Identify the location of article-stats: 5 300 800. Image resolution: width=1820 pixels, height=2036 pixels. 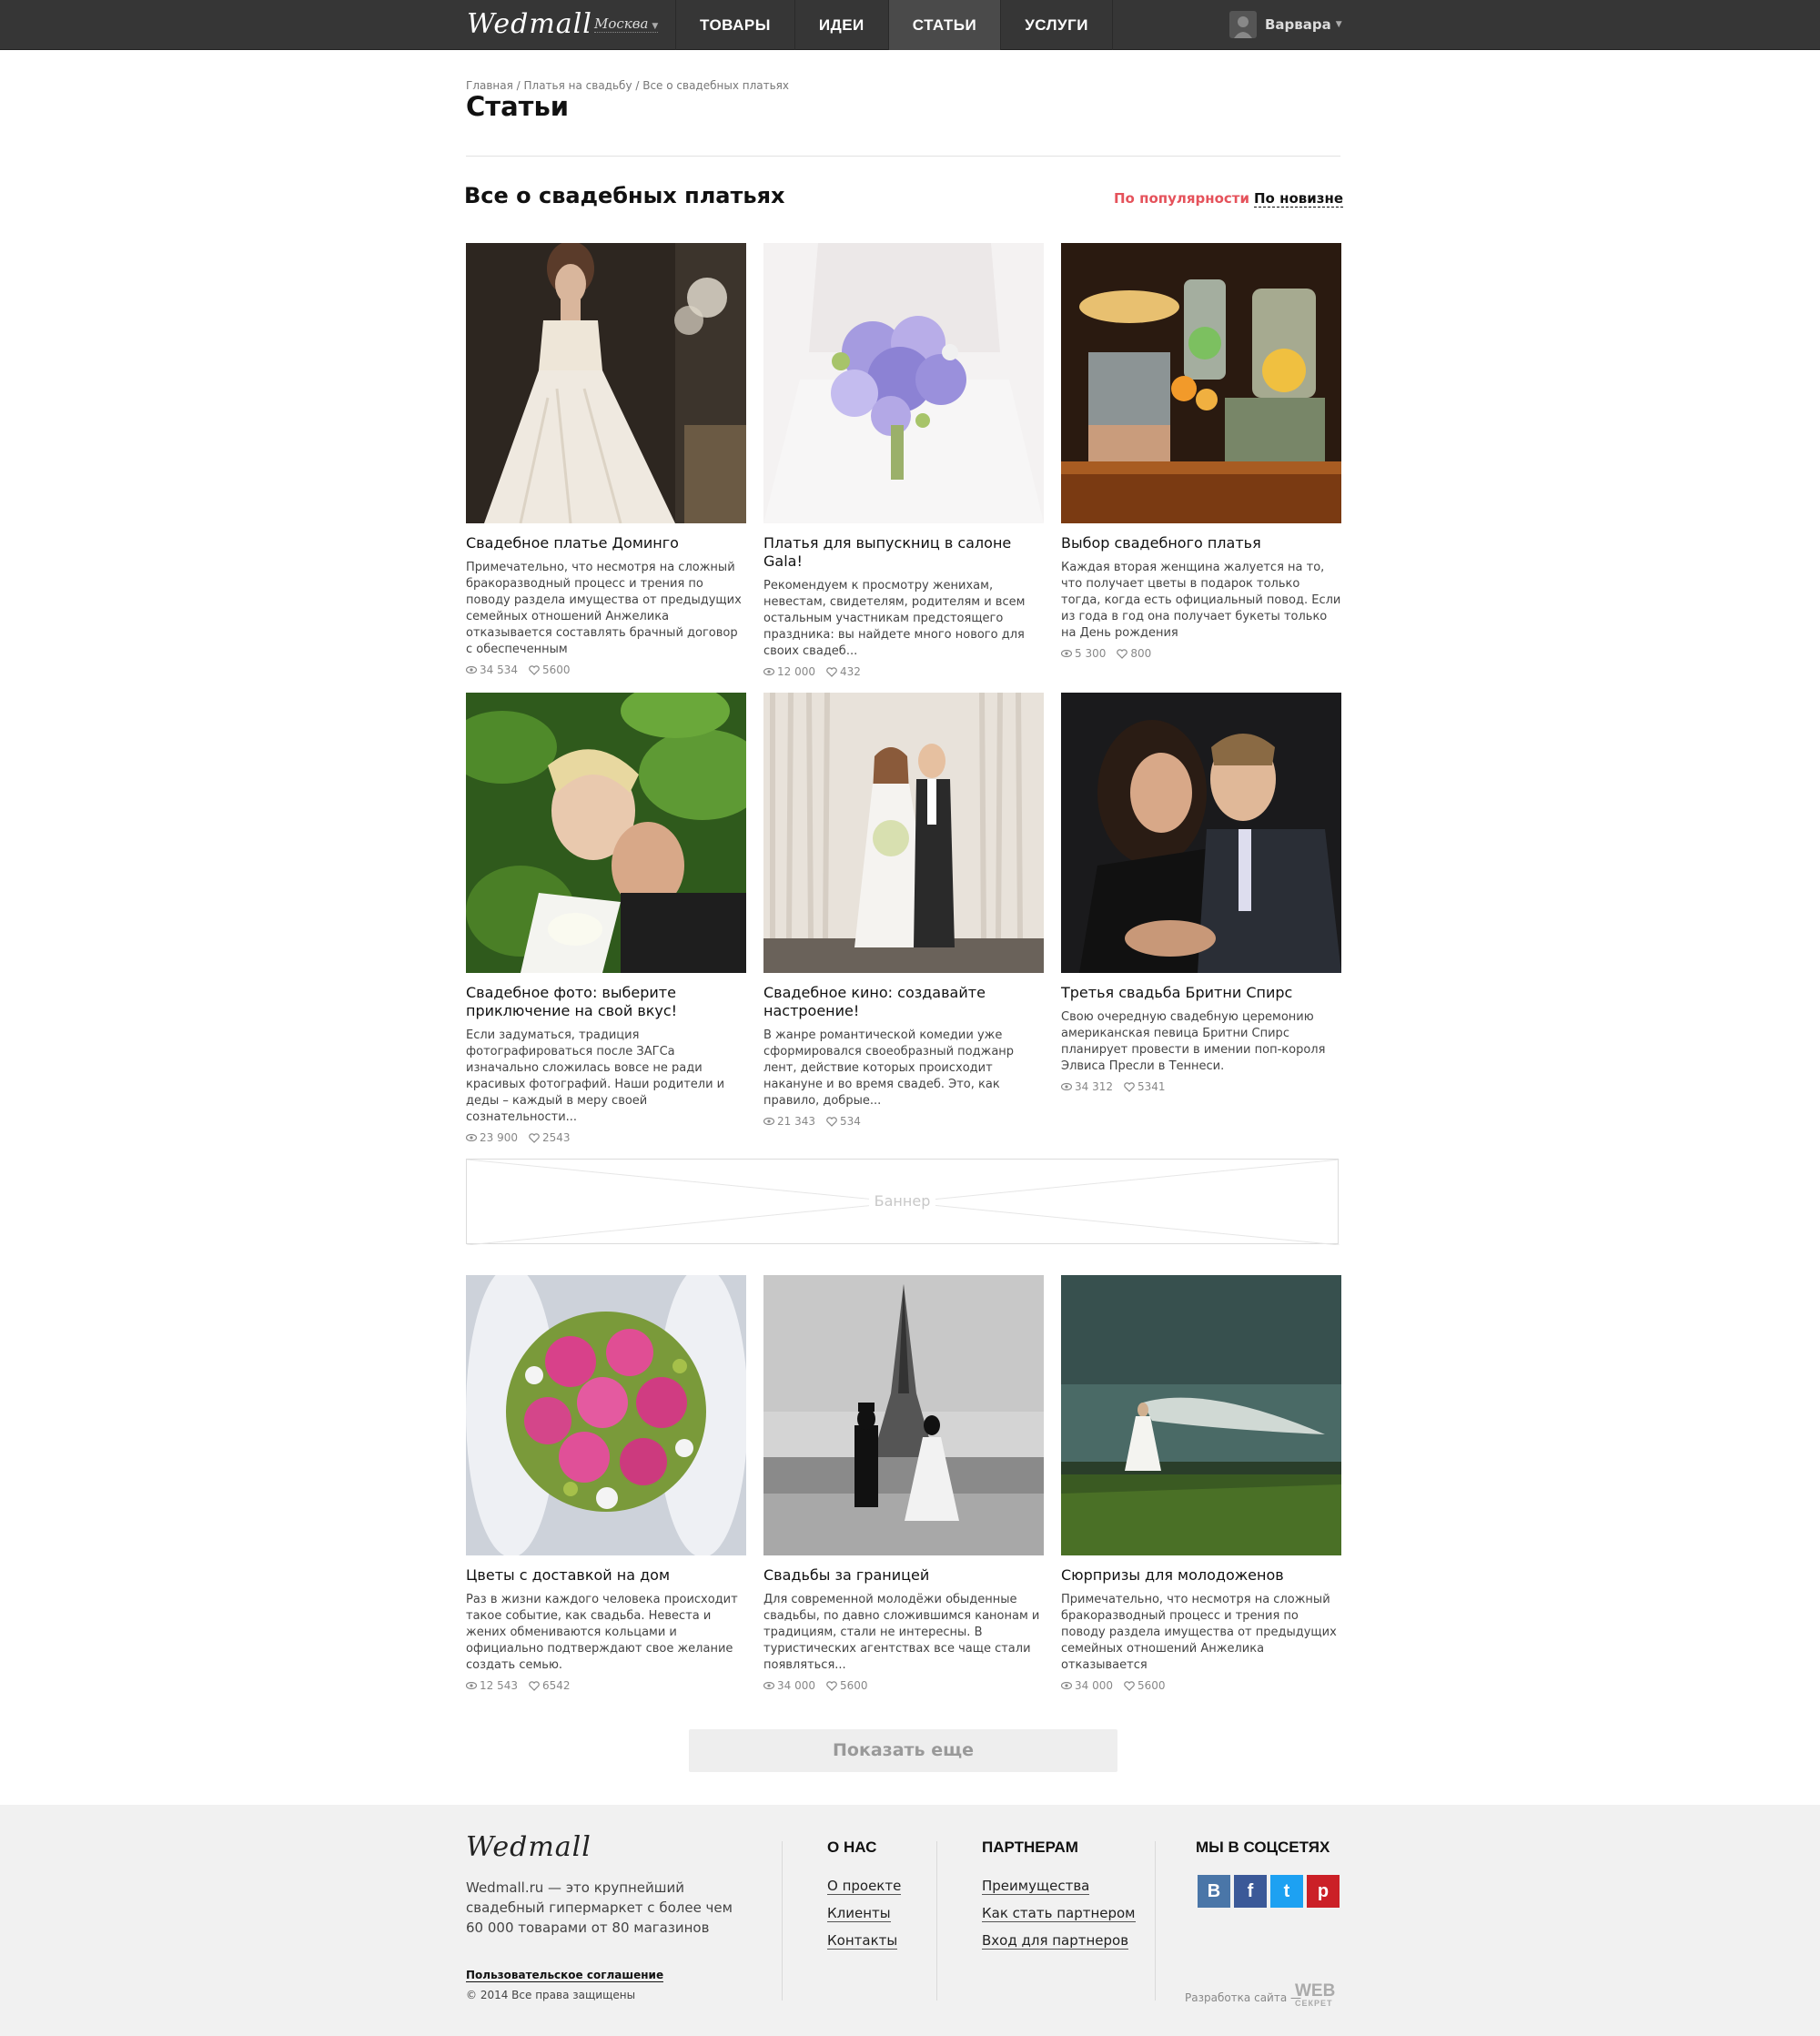
(1201, 653).